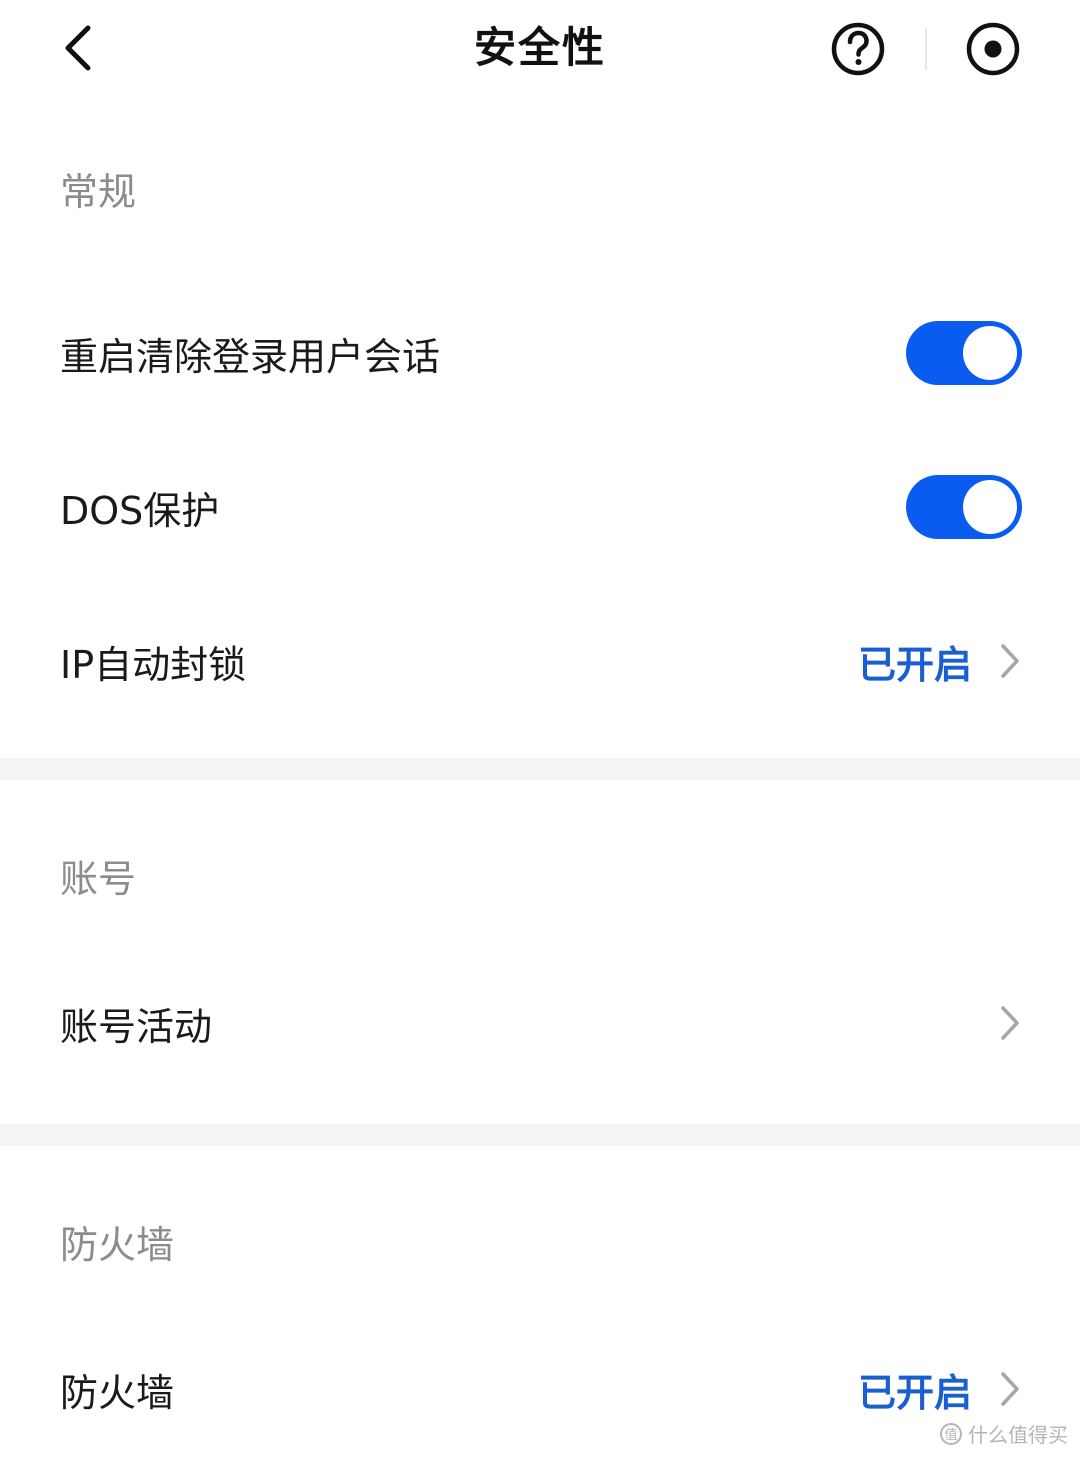 This screenshot has width=1080, height=1458. Describe the element at coordinates (250, 356) in the screenshot. I see `setting-label: 重启清除登录用户会话` at that location.